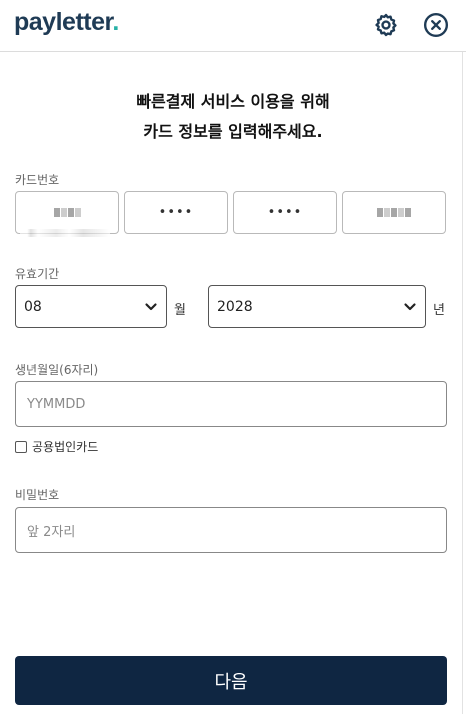  Describe the element at coordinates (51, 532) in the screenshot. I see `password-placeholder: 앞 2자리` at that location.